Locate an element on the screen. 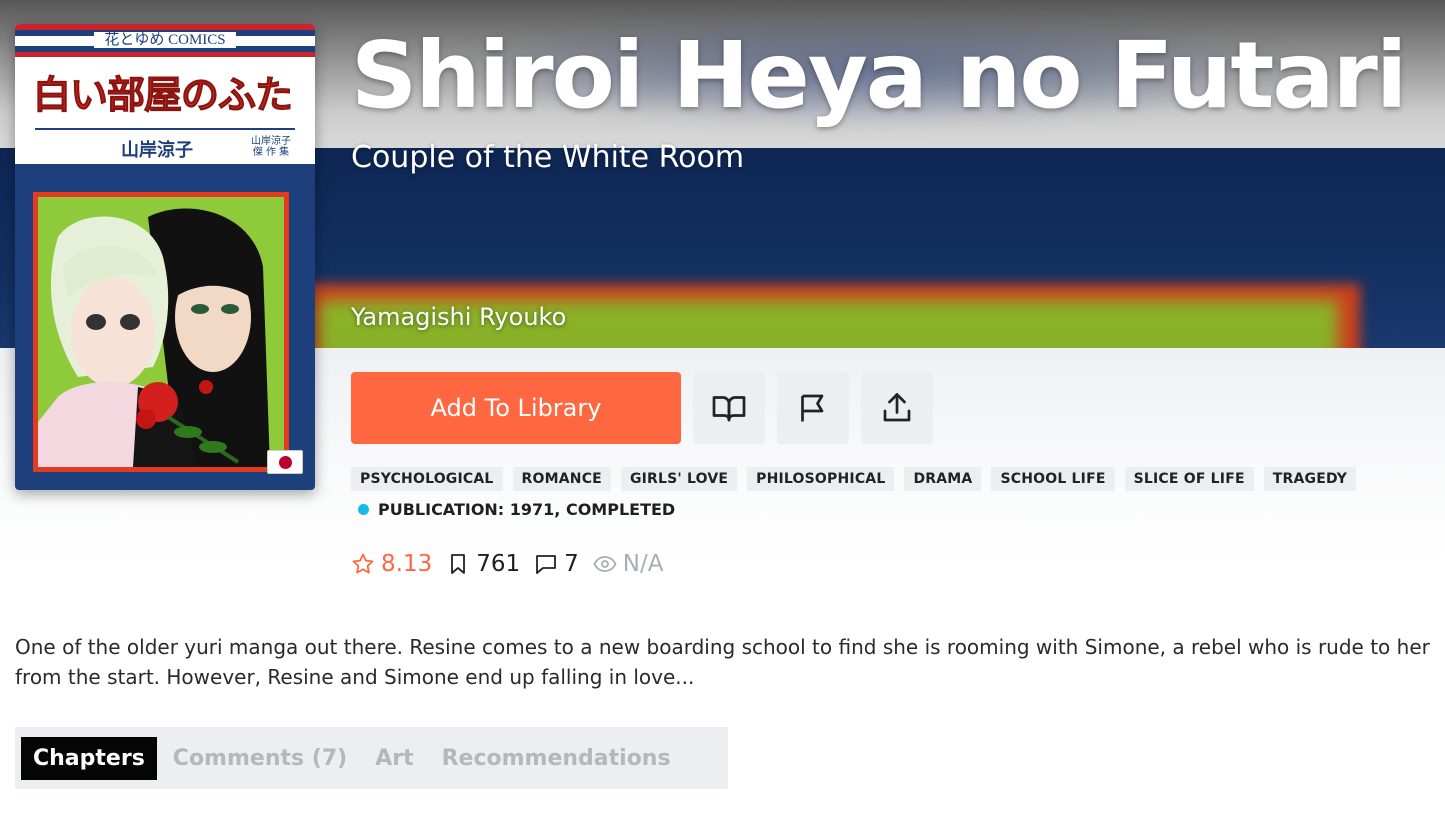 This screenshot has width=1445, height=820. cover-imprint: 花とゆめ COMICS is located at coordinates (165, 38).